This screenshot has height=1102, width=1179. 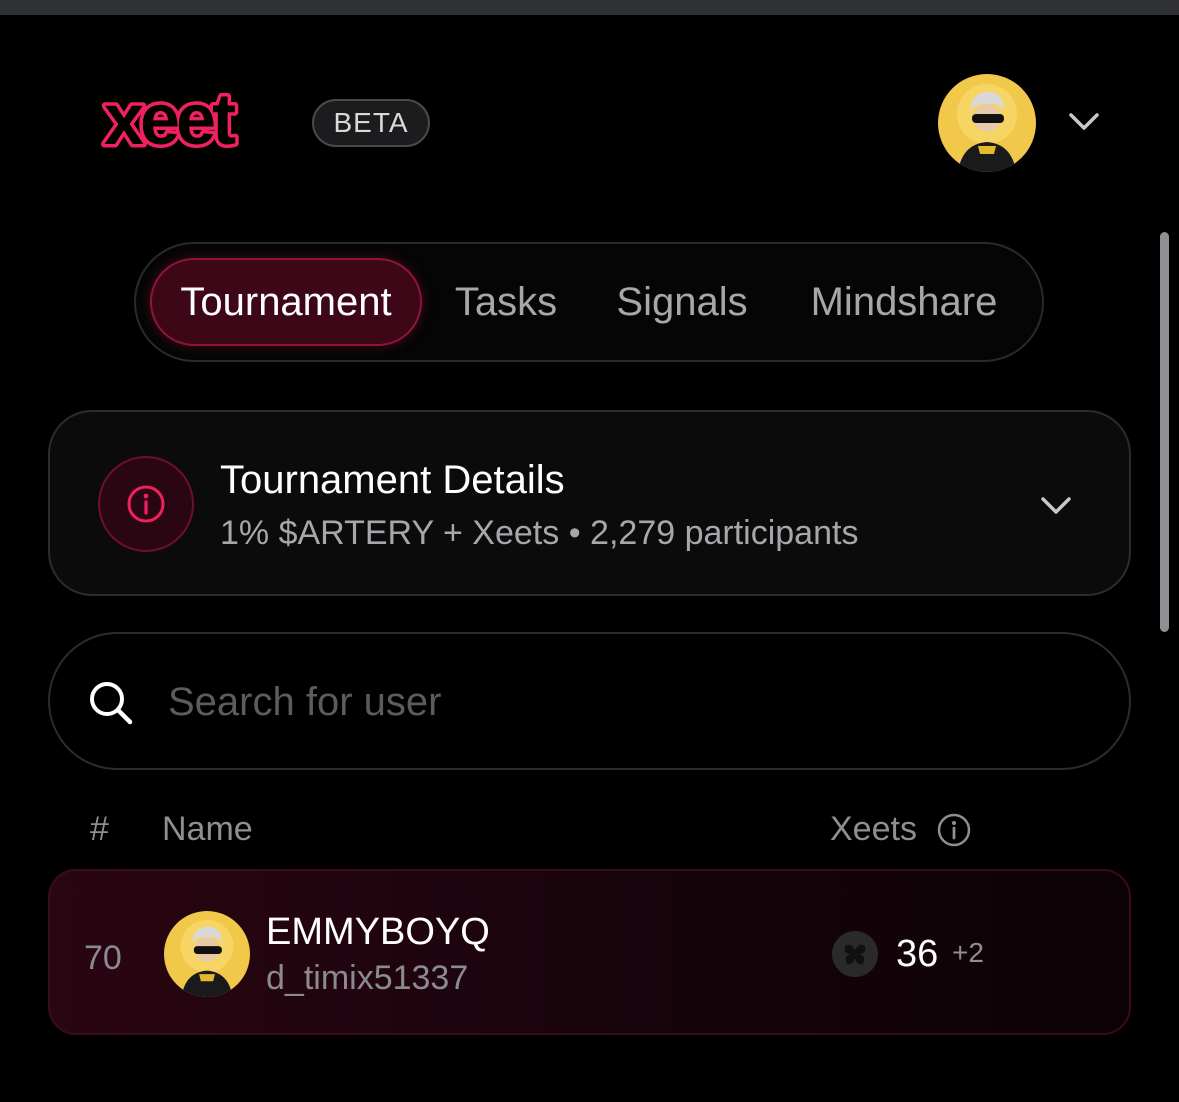 I want to click on tab-signals: Signals, so click(x=682, y=302).